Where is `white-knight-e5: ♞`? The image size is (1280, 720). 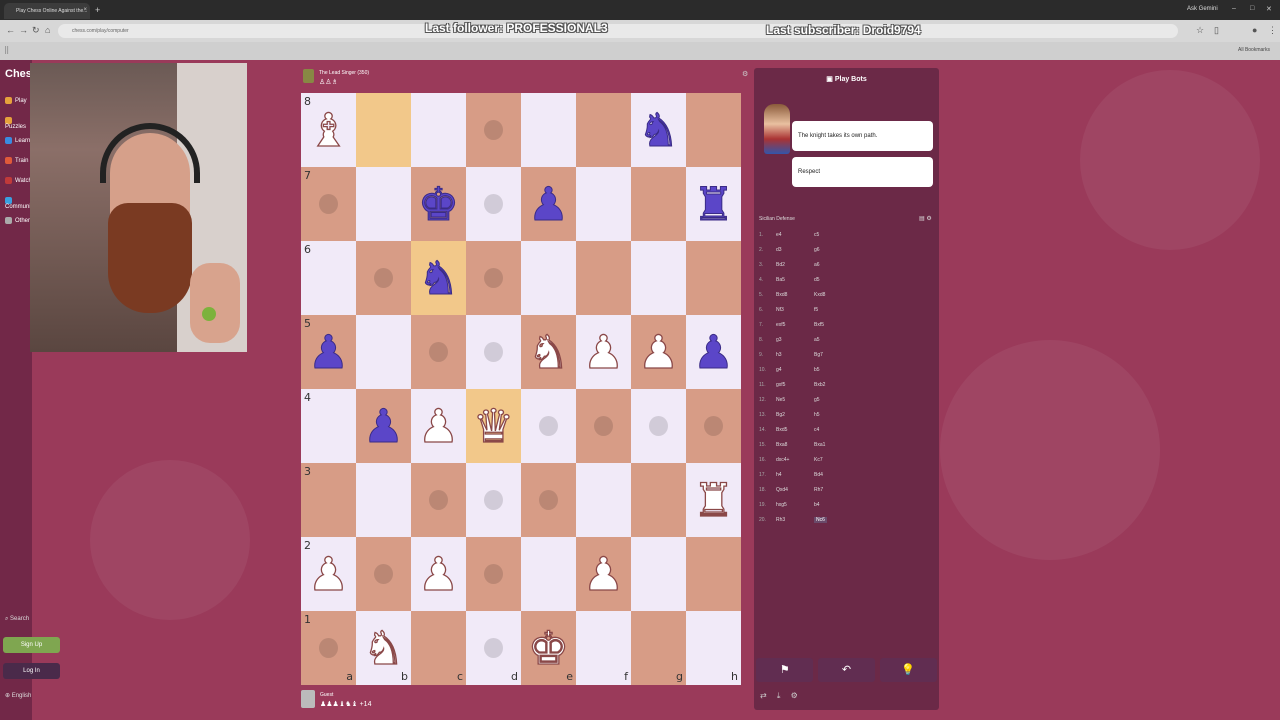
white-knight-e5: ♞ is located at coordinates (548, 352).